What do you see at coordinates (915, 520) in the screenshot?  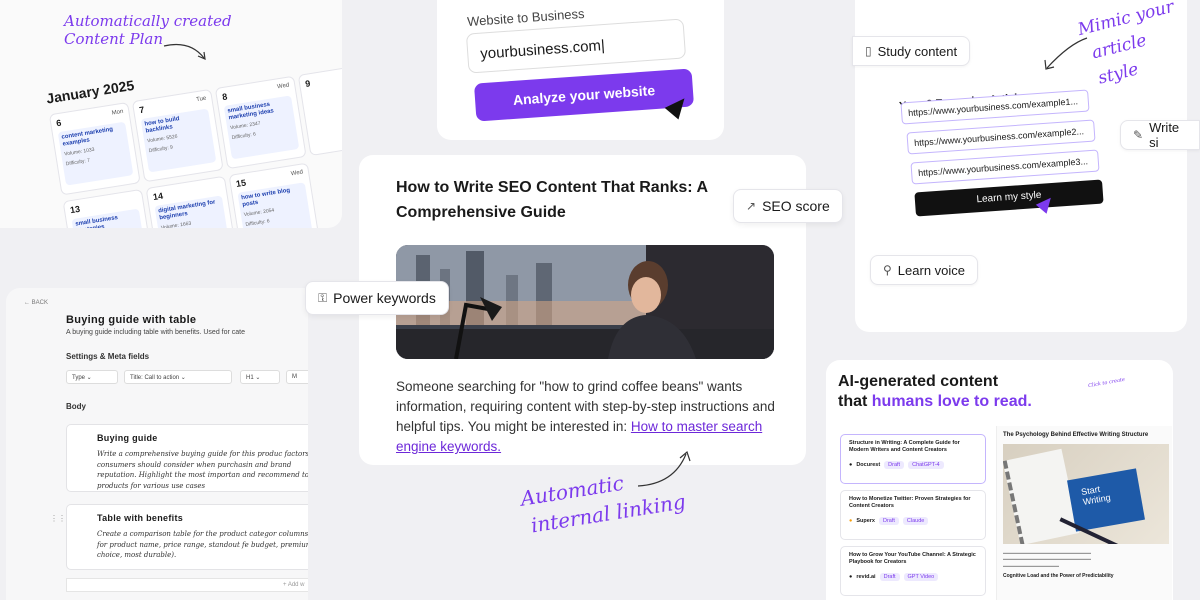 I see `model-badge: Claude` at bounding box center [915, 520].